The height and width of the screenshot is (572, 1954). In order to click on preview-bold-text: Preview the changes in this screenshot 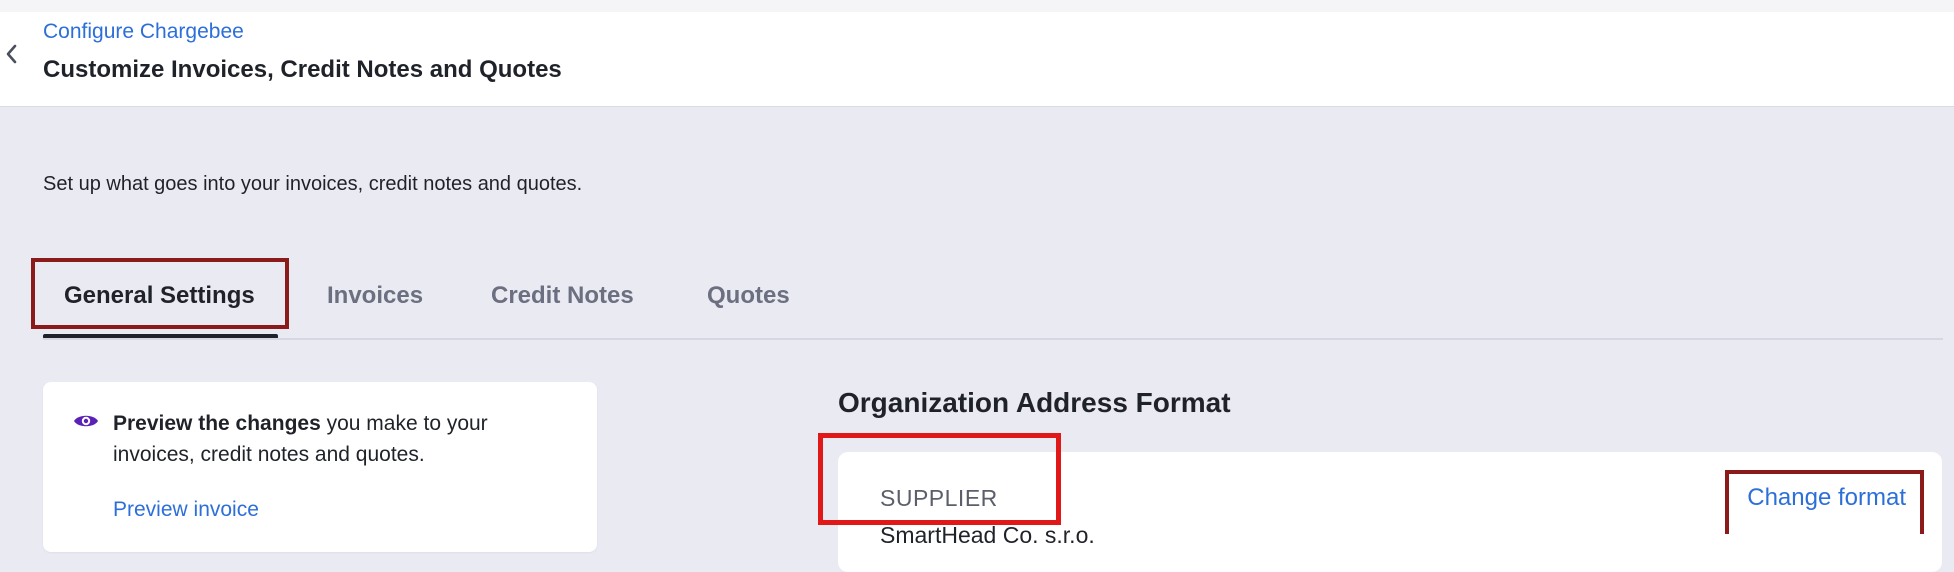, I will do `click(217, 423)`.